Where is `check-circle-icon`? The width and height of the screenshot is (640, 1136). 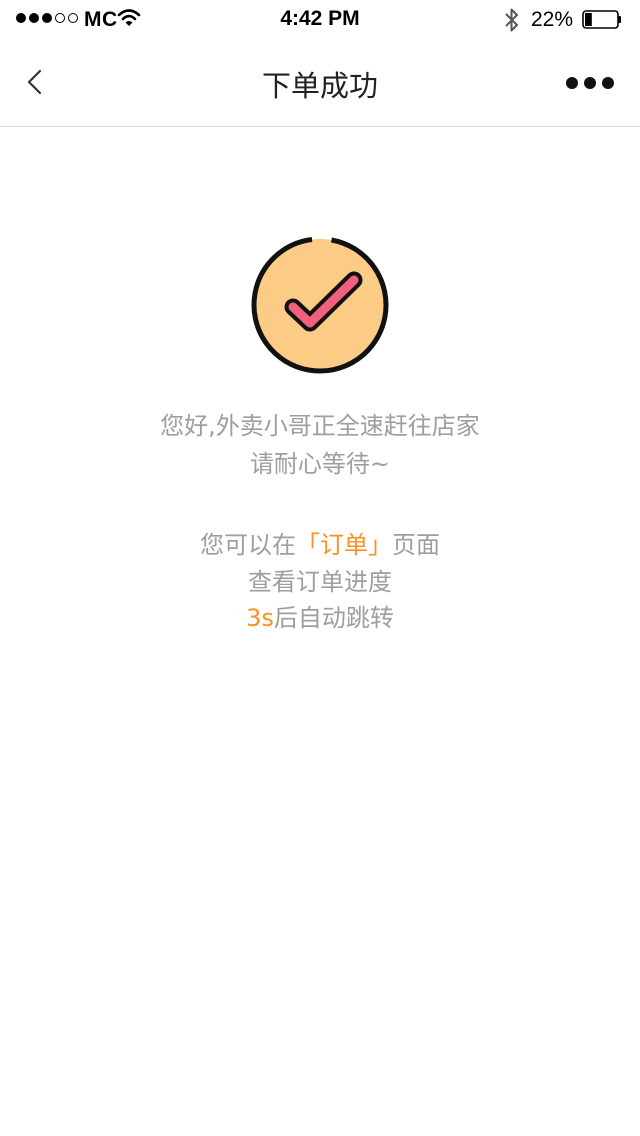 check-circle-icon is located at coordinates (320, 305).